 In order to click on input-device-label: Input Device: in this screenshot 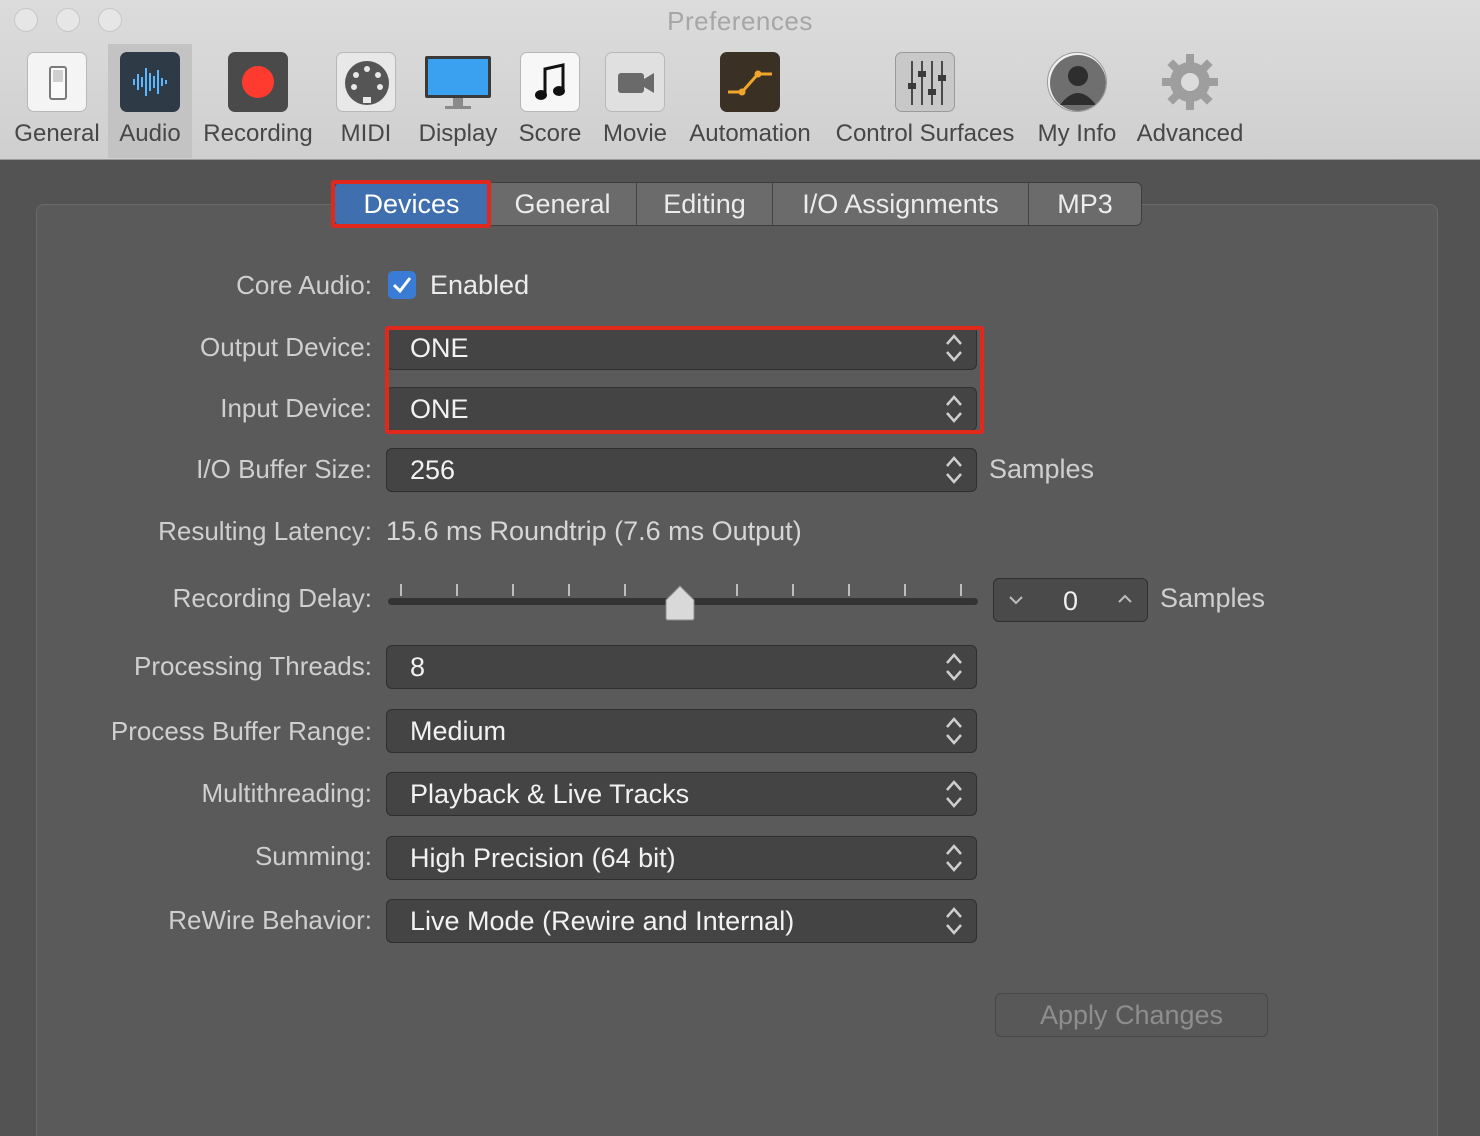, I will do `click(296, 408)`.